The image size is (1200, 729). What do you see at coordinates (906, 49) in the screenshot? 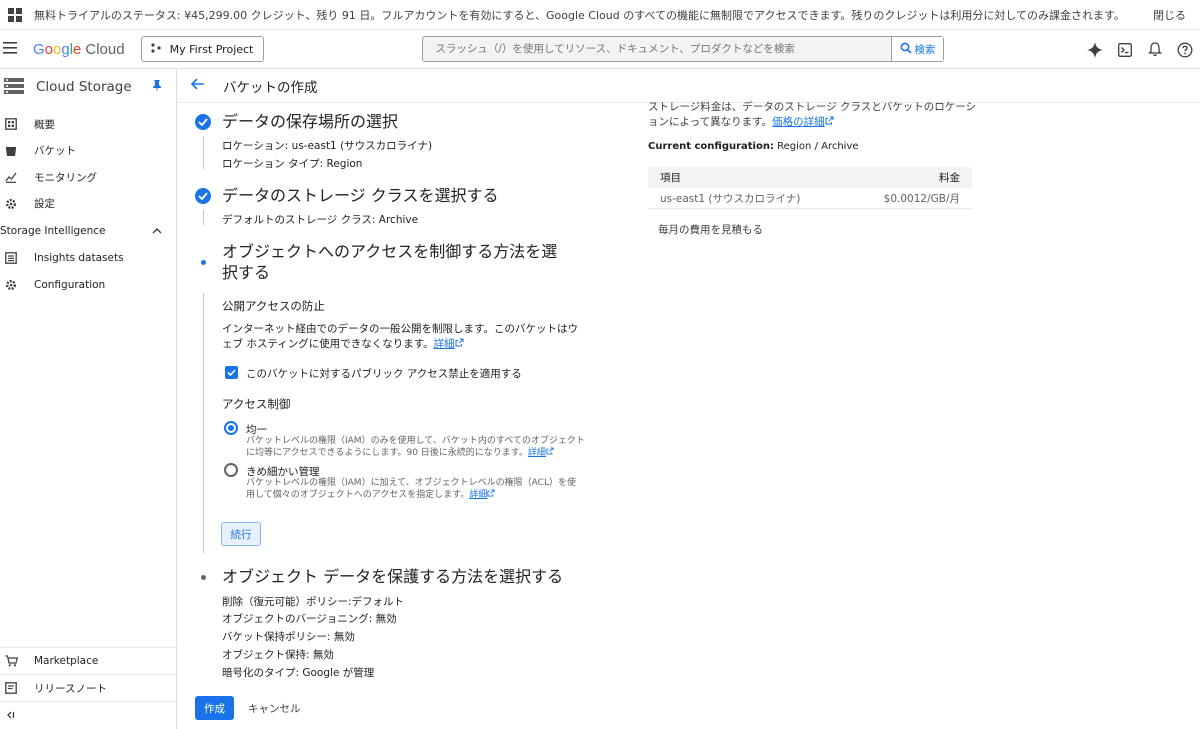
I see `search-icon` at bounding box center [906, 49].